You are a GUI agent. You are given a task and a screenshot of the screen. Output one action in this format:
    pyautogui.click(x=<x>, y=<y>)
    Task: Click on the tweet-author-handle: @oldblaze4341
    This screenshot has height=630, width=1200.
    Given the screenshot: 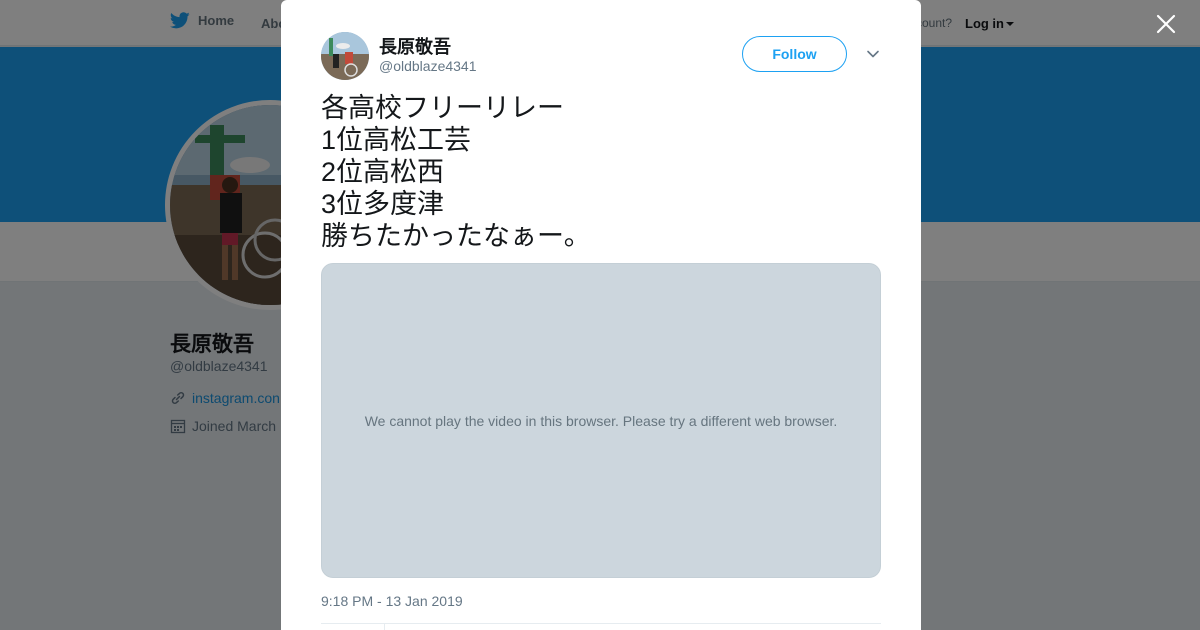 What is the action you would take?
    pyautogui.click(x=428, y=66)
    